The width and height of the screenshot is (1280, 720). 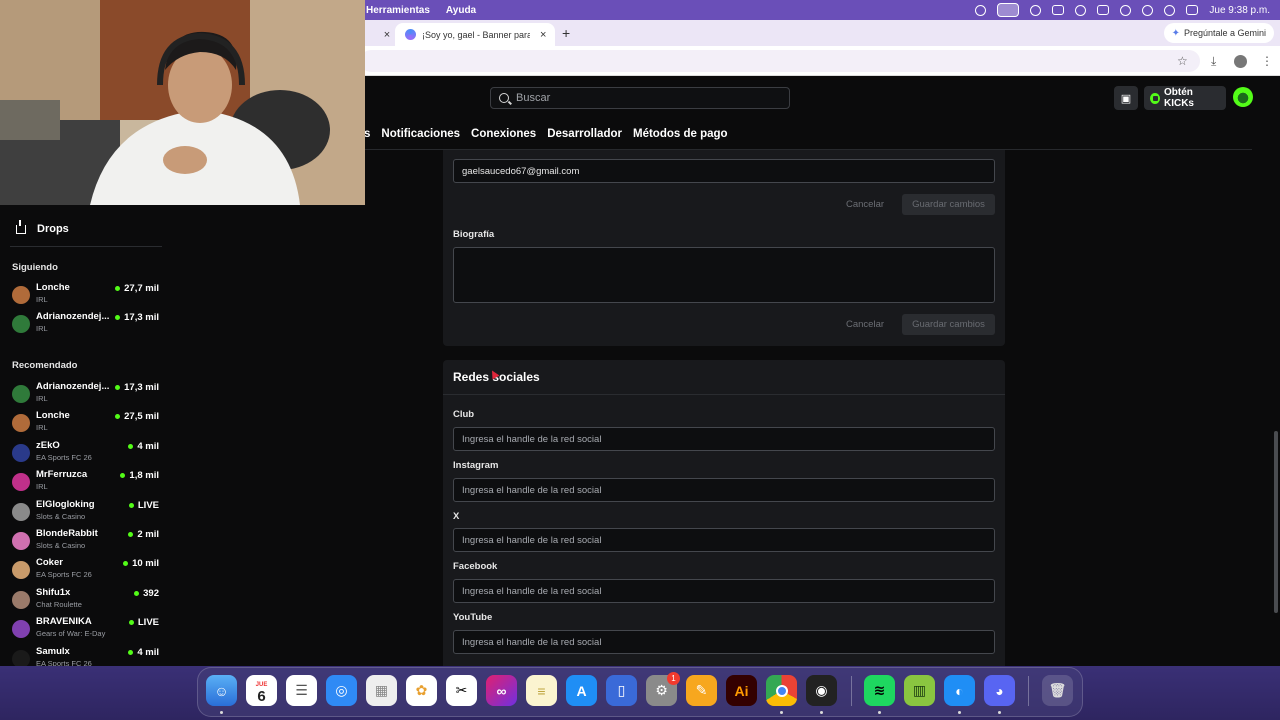 What do you see at coordinates (420, 134) in the screenshot?
I see `tab-notificaciones: Notificaciones` at bounding box center [420, 134].